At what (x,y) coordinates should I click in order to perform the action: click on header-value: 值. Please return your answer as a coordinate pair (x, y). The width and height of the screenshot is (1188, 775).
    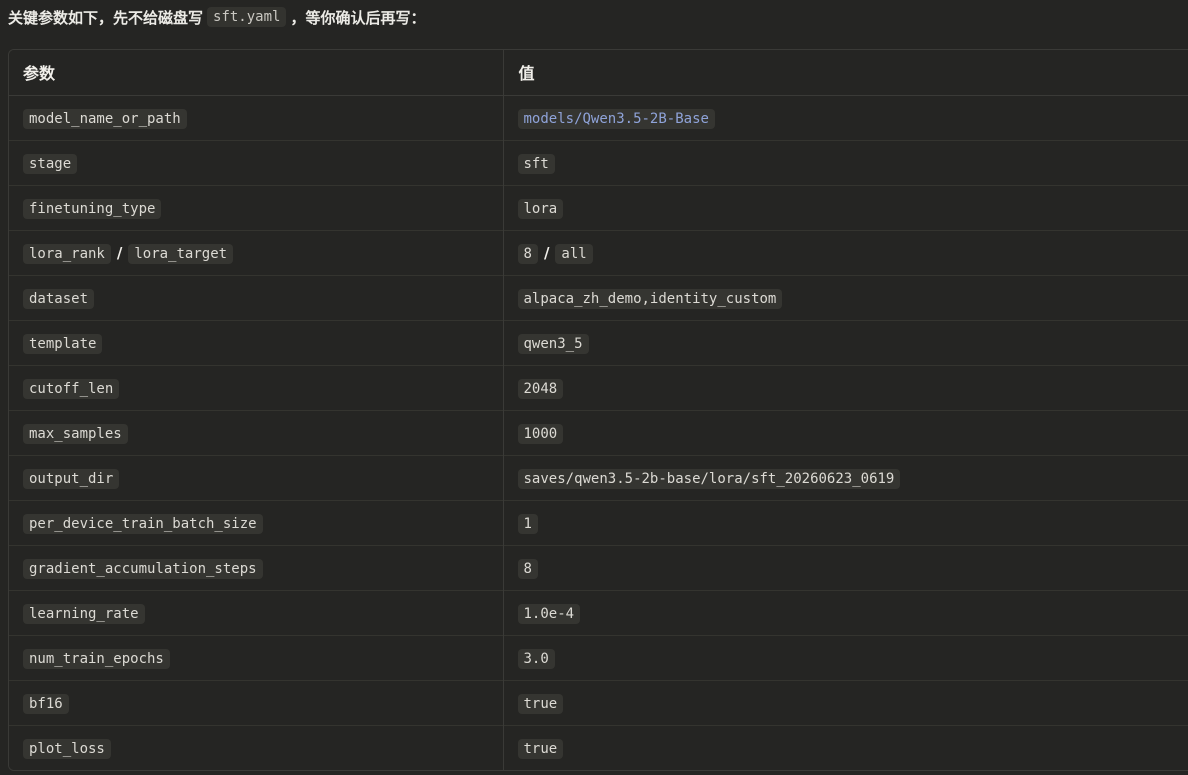
    Looking at the image, I should click on (845, 73).